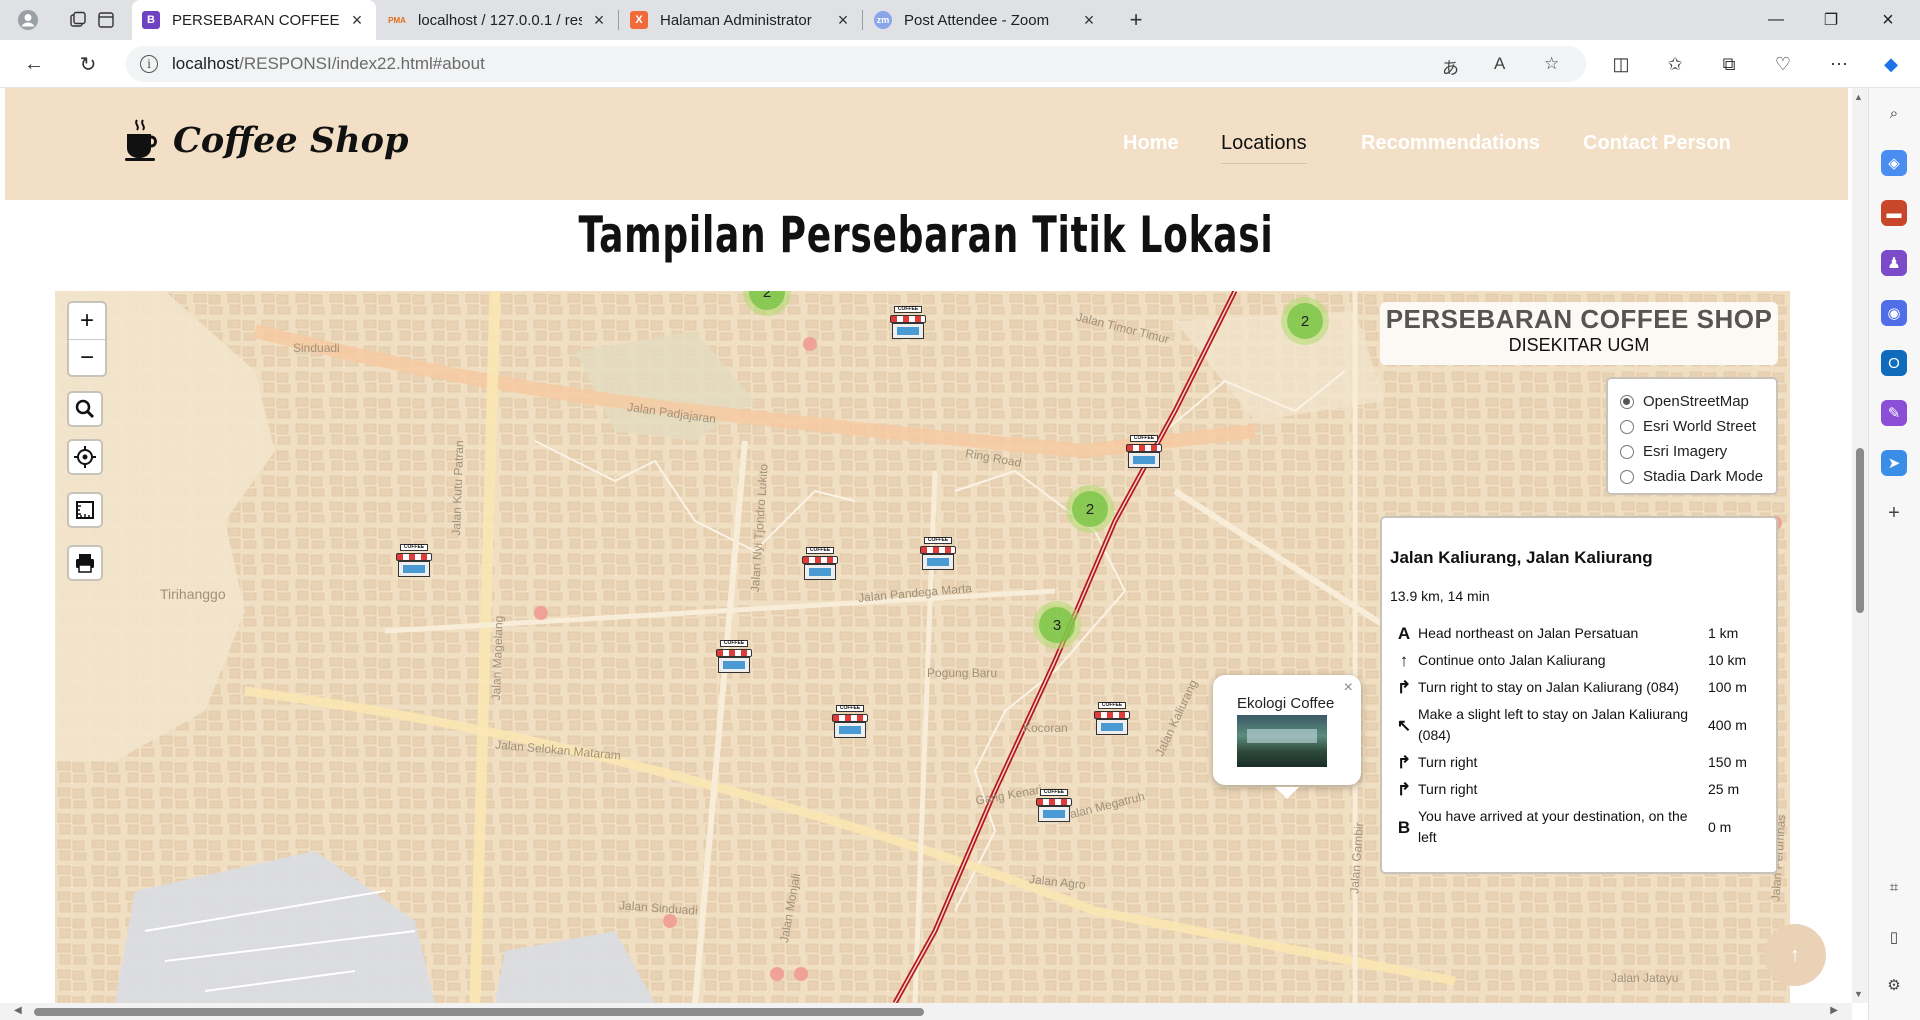  I want to click on nav-recommendations: Recommendations, so click(1450, 143).